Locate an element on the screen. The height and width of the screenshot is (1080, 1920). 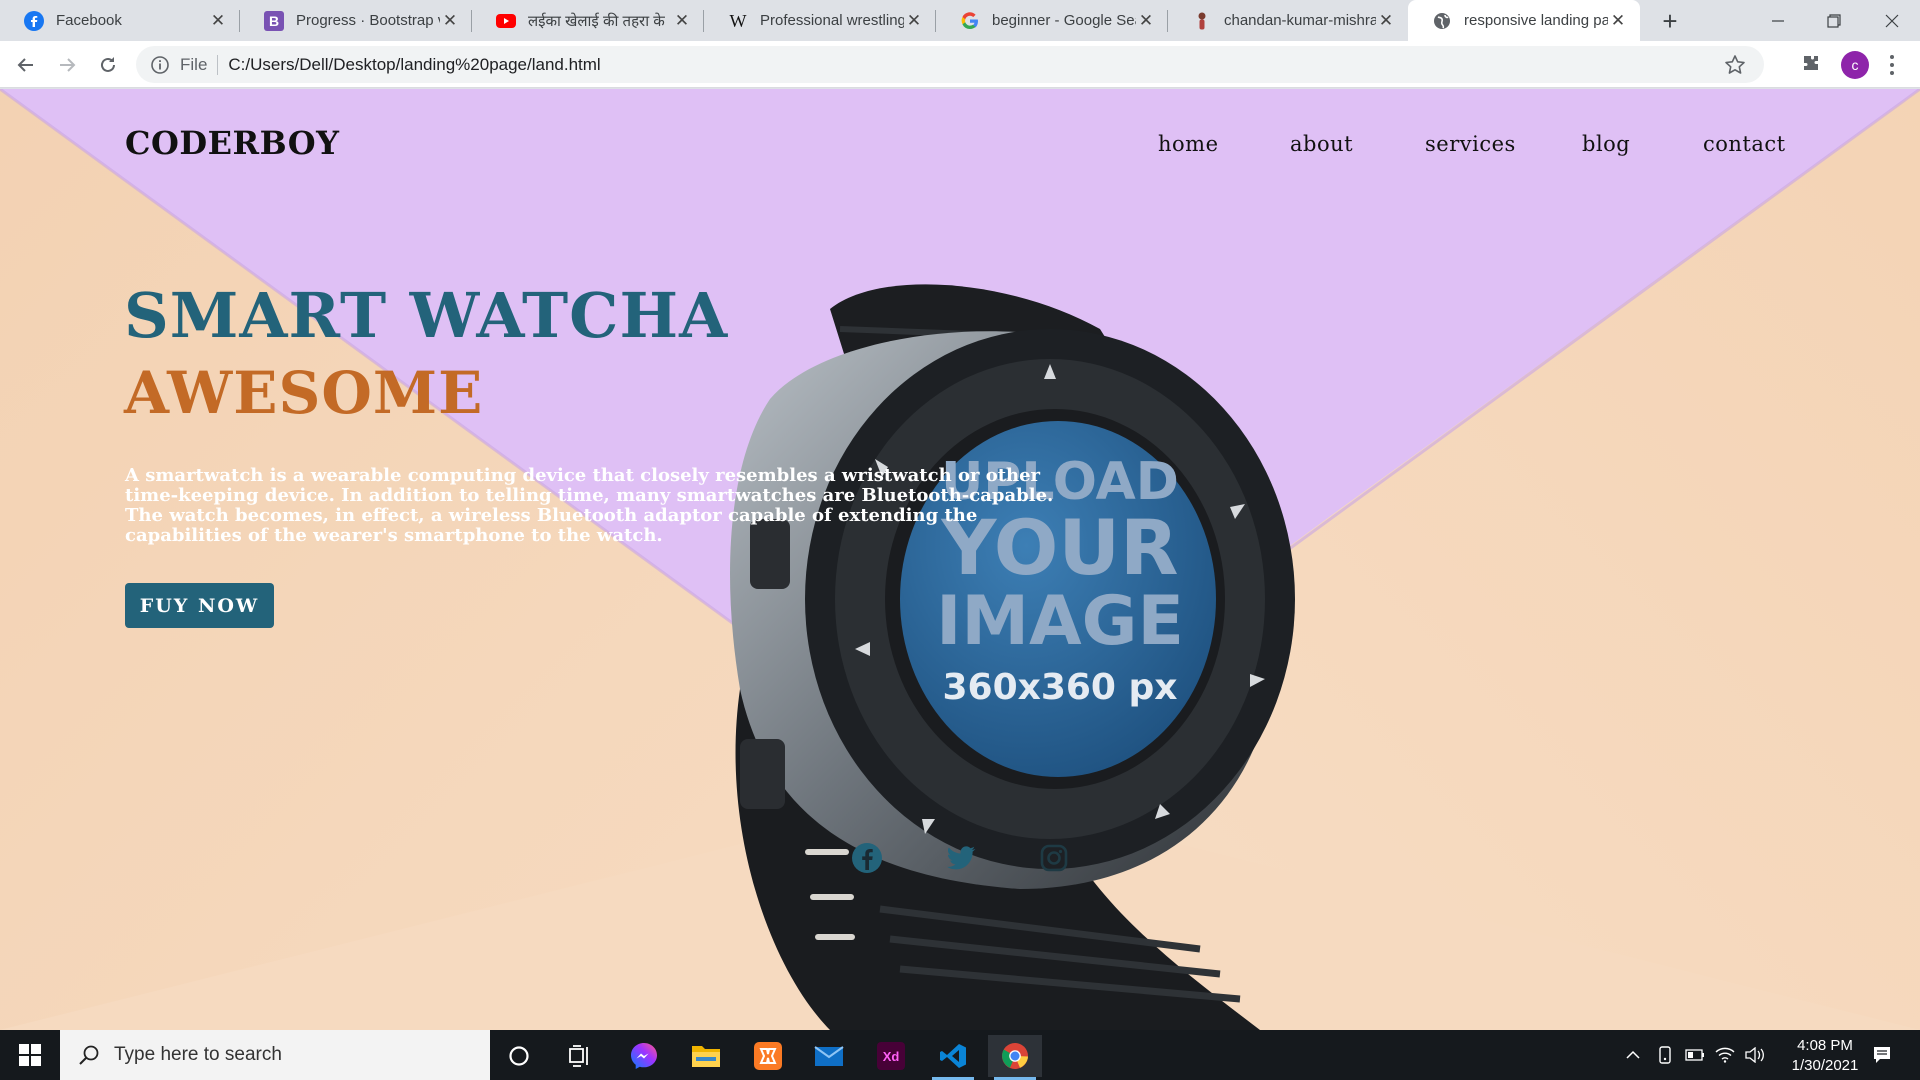
cortana-icon is located at coordinates (519, 1056).